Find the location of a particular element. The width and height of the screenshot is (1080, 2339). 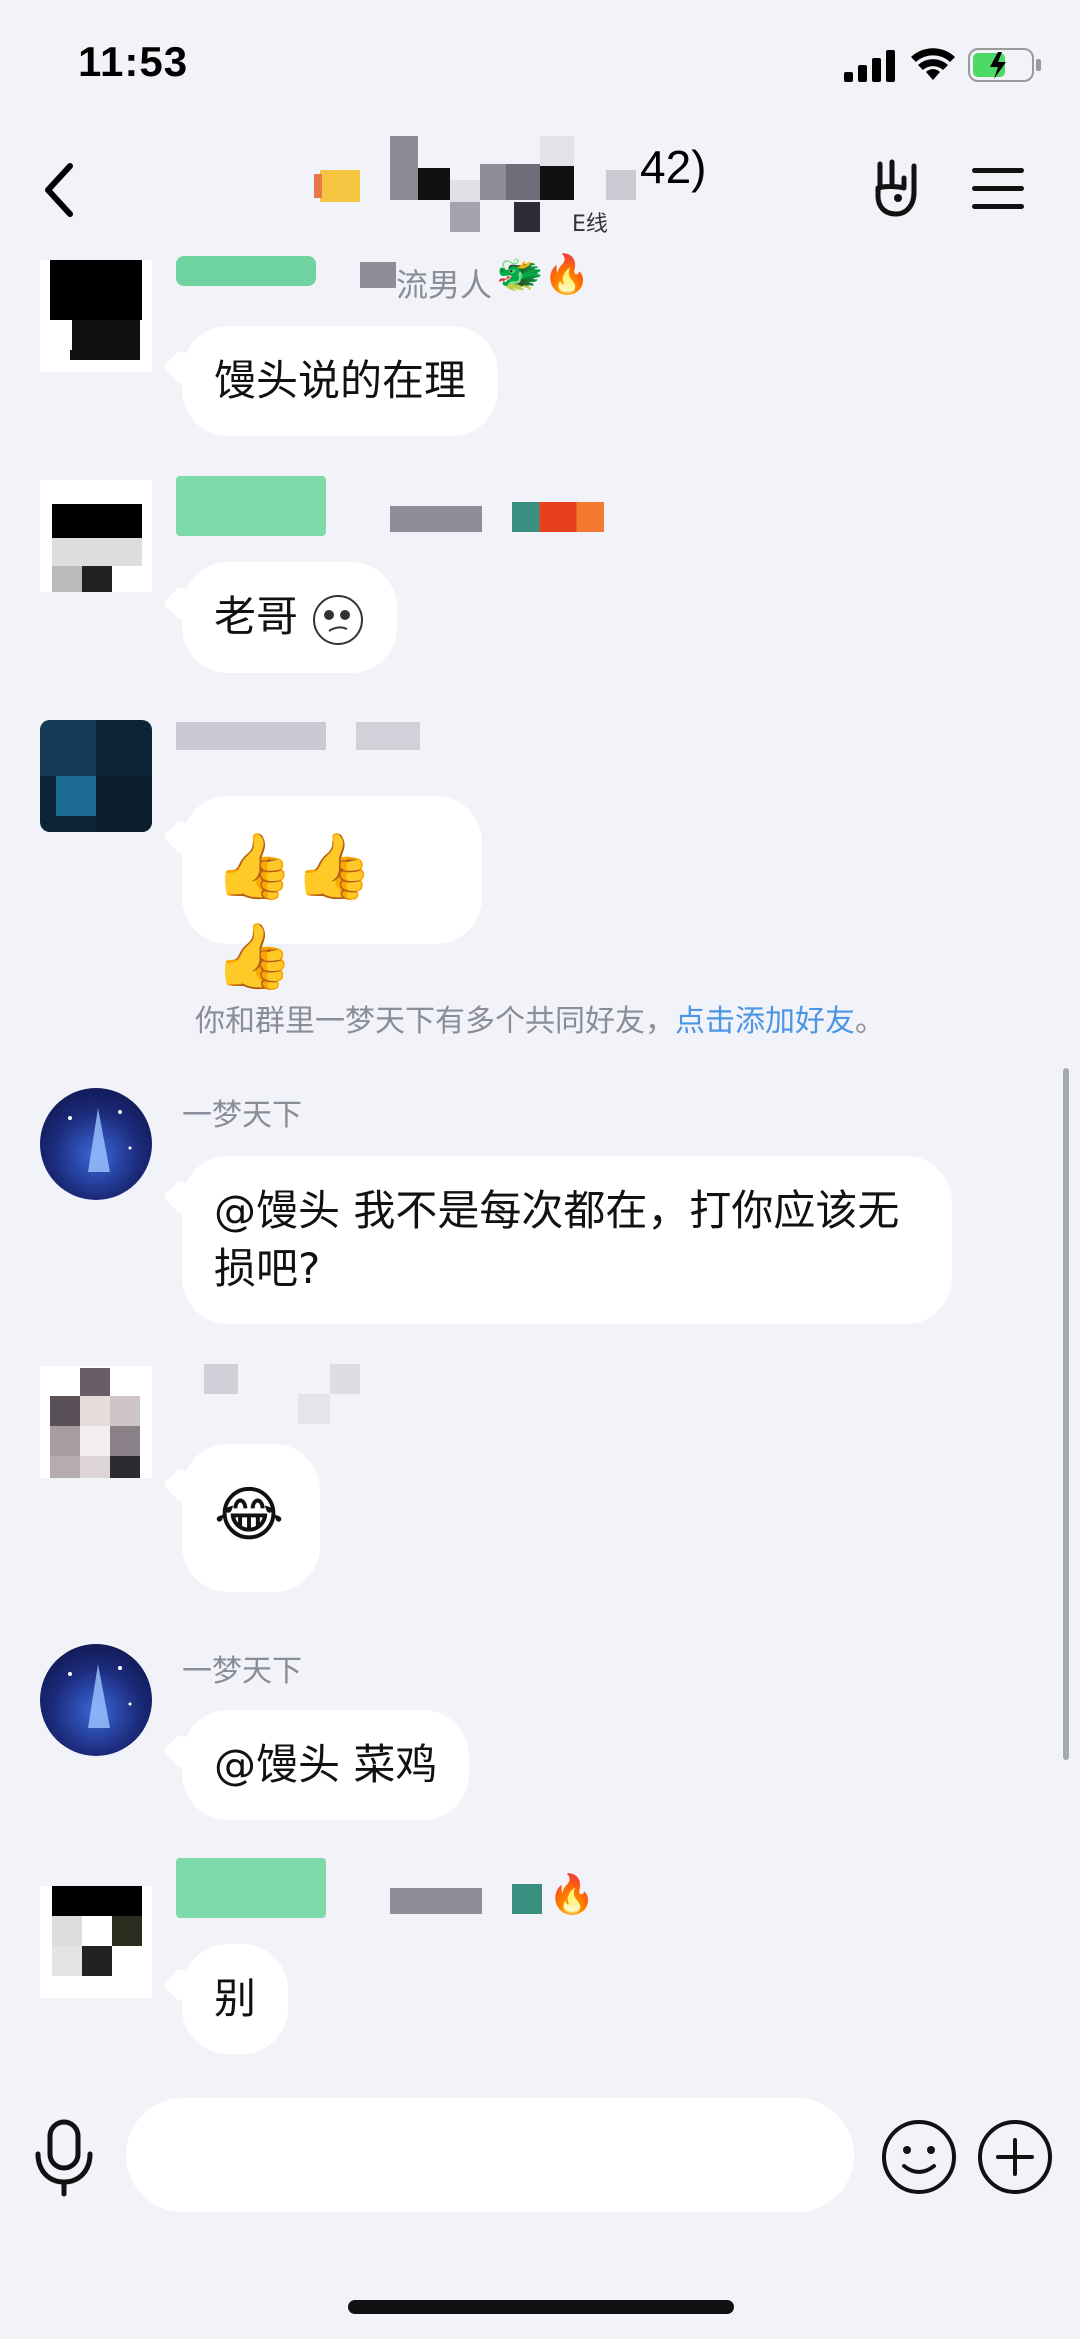

signal-icon is located at coordinates (870, 66).